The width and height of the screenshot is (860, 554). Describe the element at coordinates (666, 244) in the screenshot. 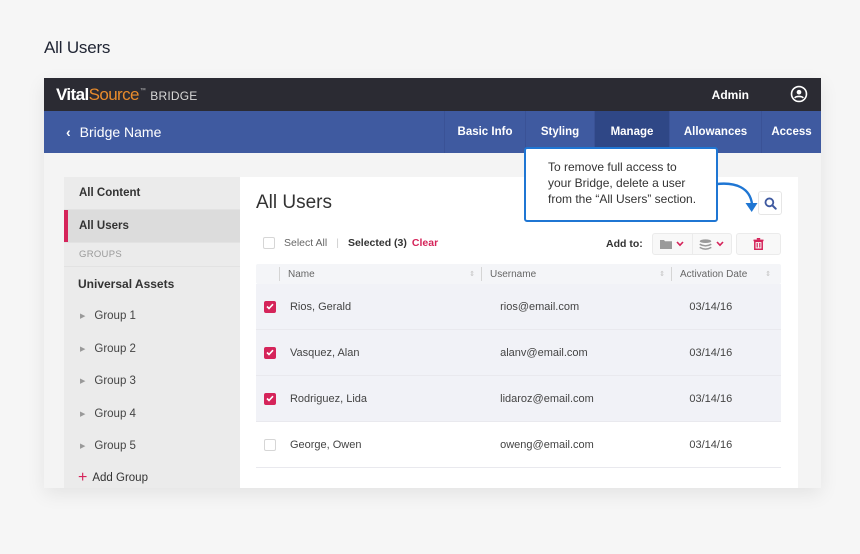

I see `folder-icon` at that location.